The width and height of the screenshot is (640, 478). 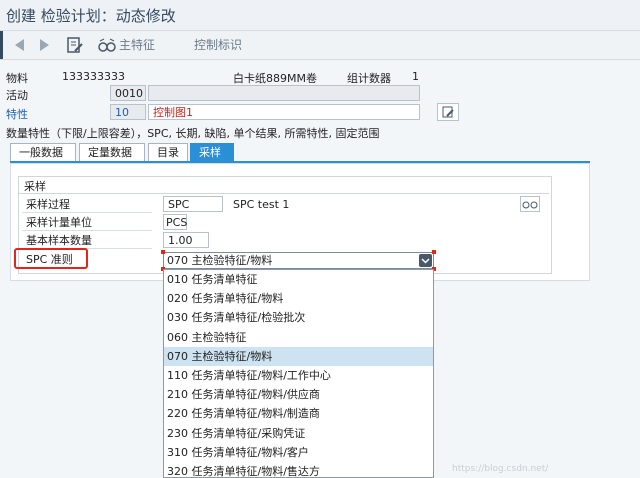 What do you see at coordinates (284, 193) in the screenshot?
I see `group-divider` at bounding box center [284, 193].